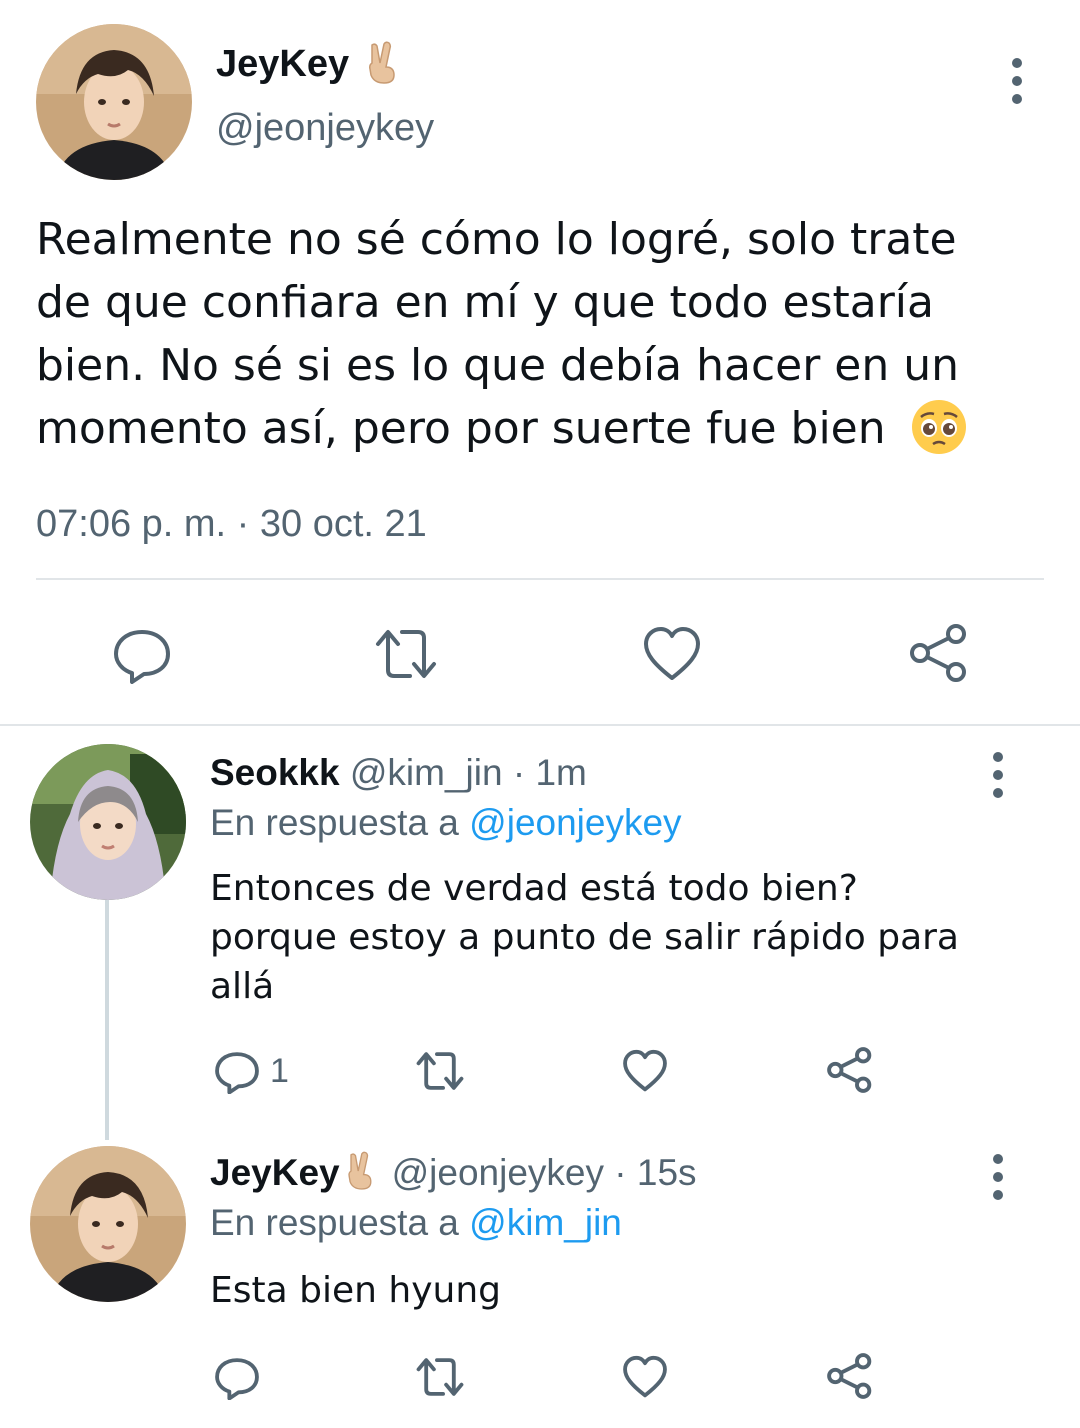 Image resolution: width=1080 pixels, height=1428 pixels. Describe the element at coordinates (325, 128) in the screenshot. I see `main-handle: @jeonjeykey` at that location.